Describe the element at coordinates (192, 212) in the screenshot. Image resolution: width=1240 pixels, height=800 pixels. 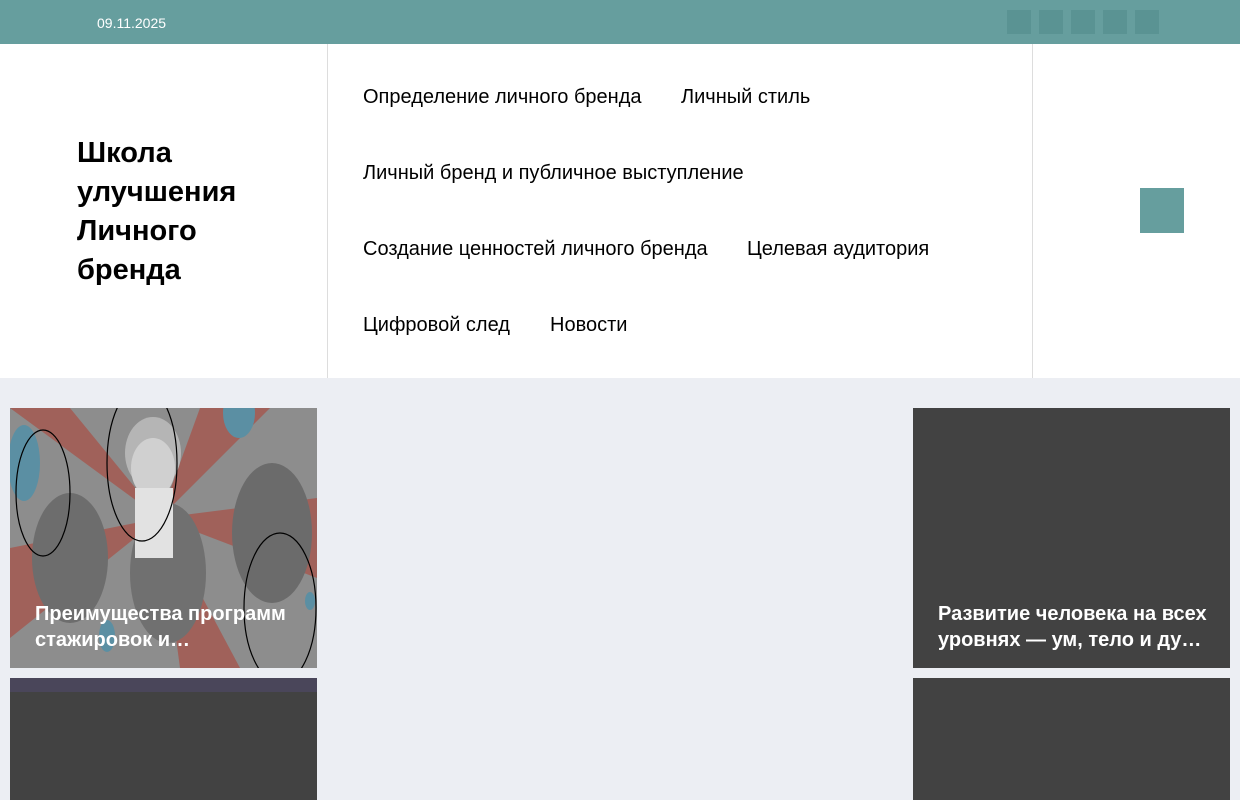
I see `site-title: Школа улучшения Личного бренда` at that location.